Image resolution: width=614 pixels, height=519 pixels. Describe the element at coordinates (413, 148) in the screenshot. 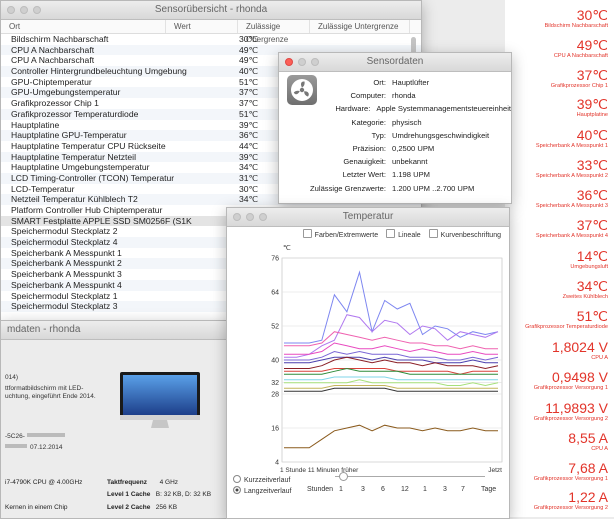

I see `field-value: 0,2500 UPM` at that location.